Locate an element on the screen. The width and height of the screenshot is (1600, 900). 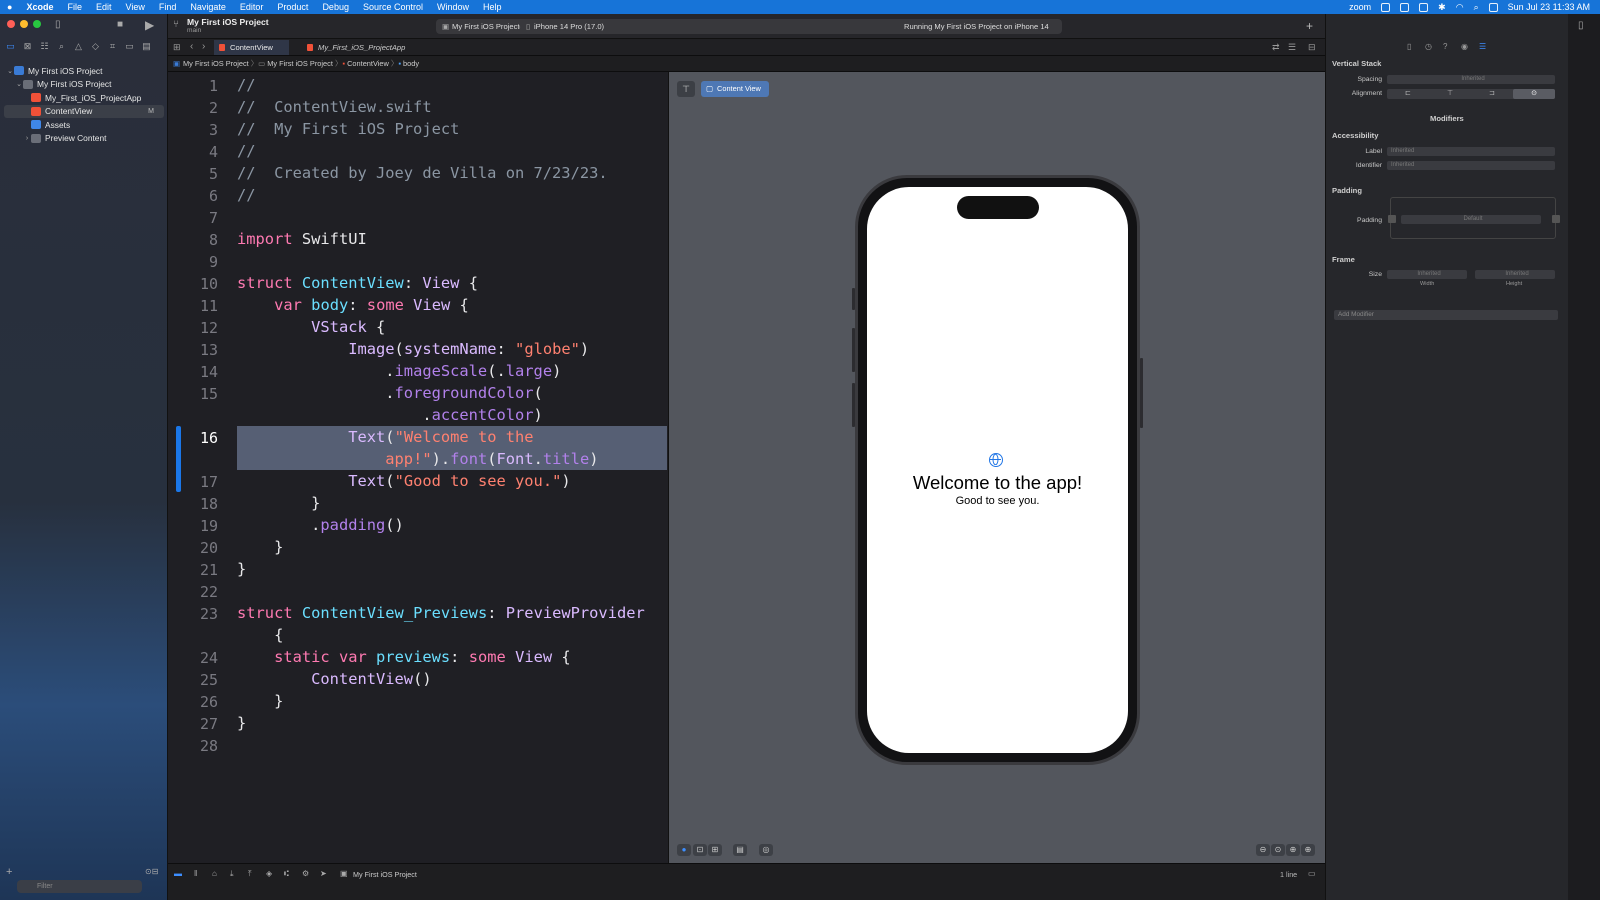
height-field: Inherited is located at coordinates (1515, 274).